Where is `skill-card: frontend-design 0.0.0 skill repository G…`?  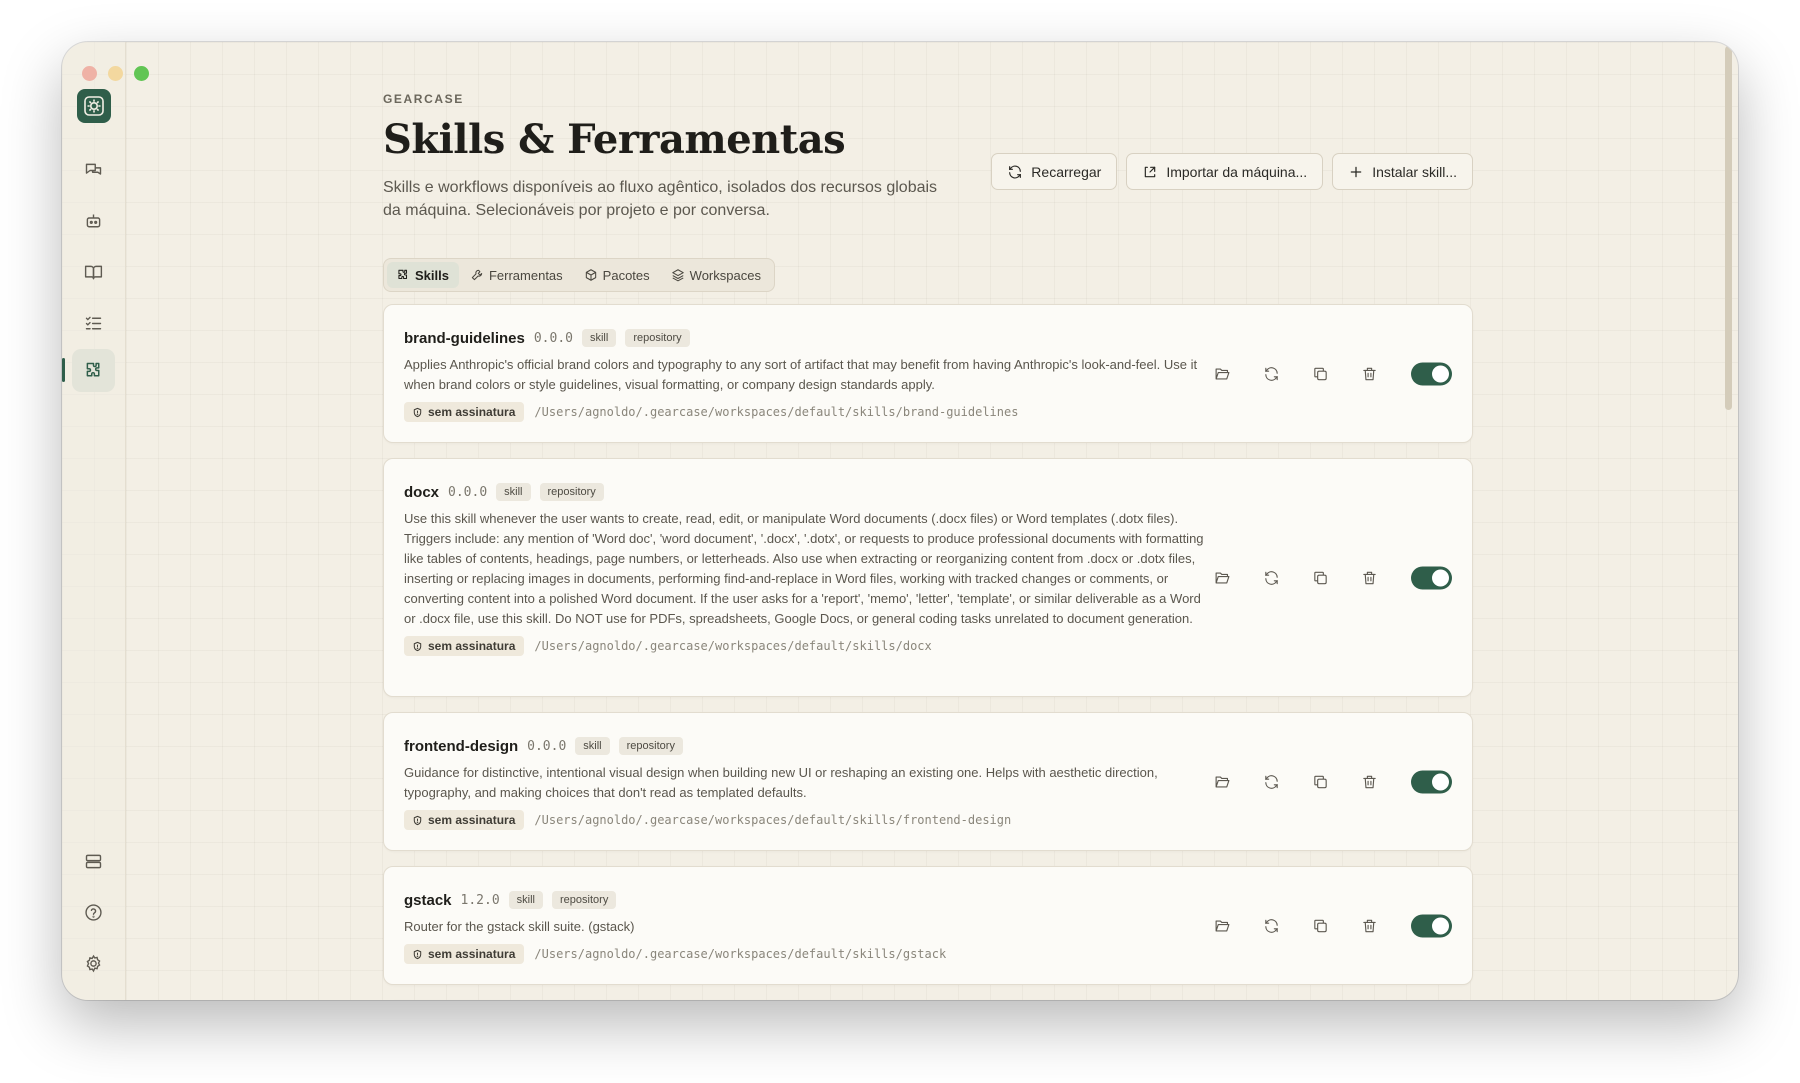
skill-card: frontend-design 0.0.0 skill repository G… is located at coordinates (928, 781).